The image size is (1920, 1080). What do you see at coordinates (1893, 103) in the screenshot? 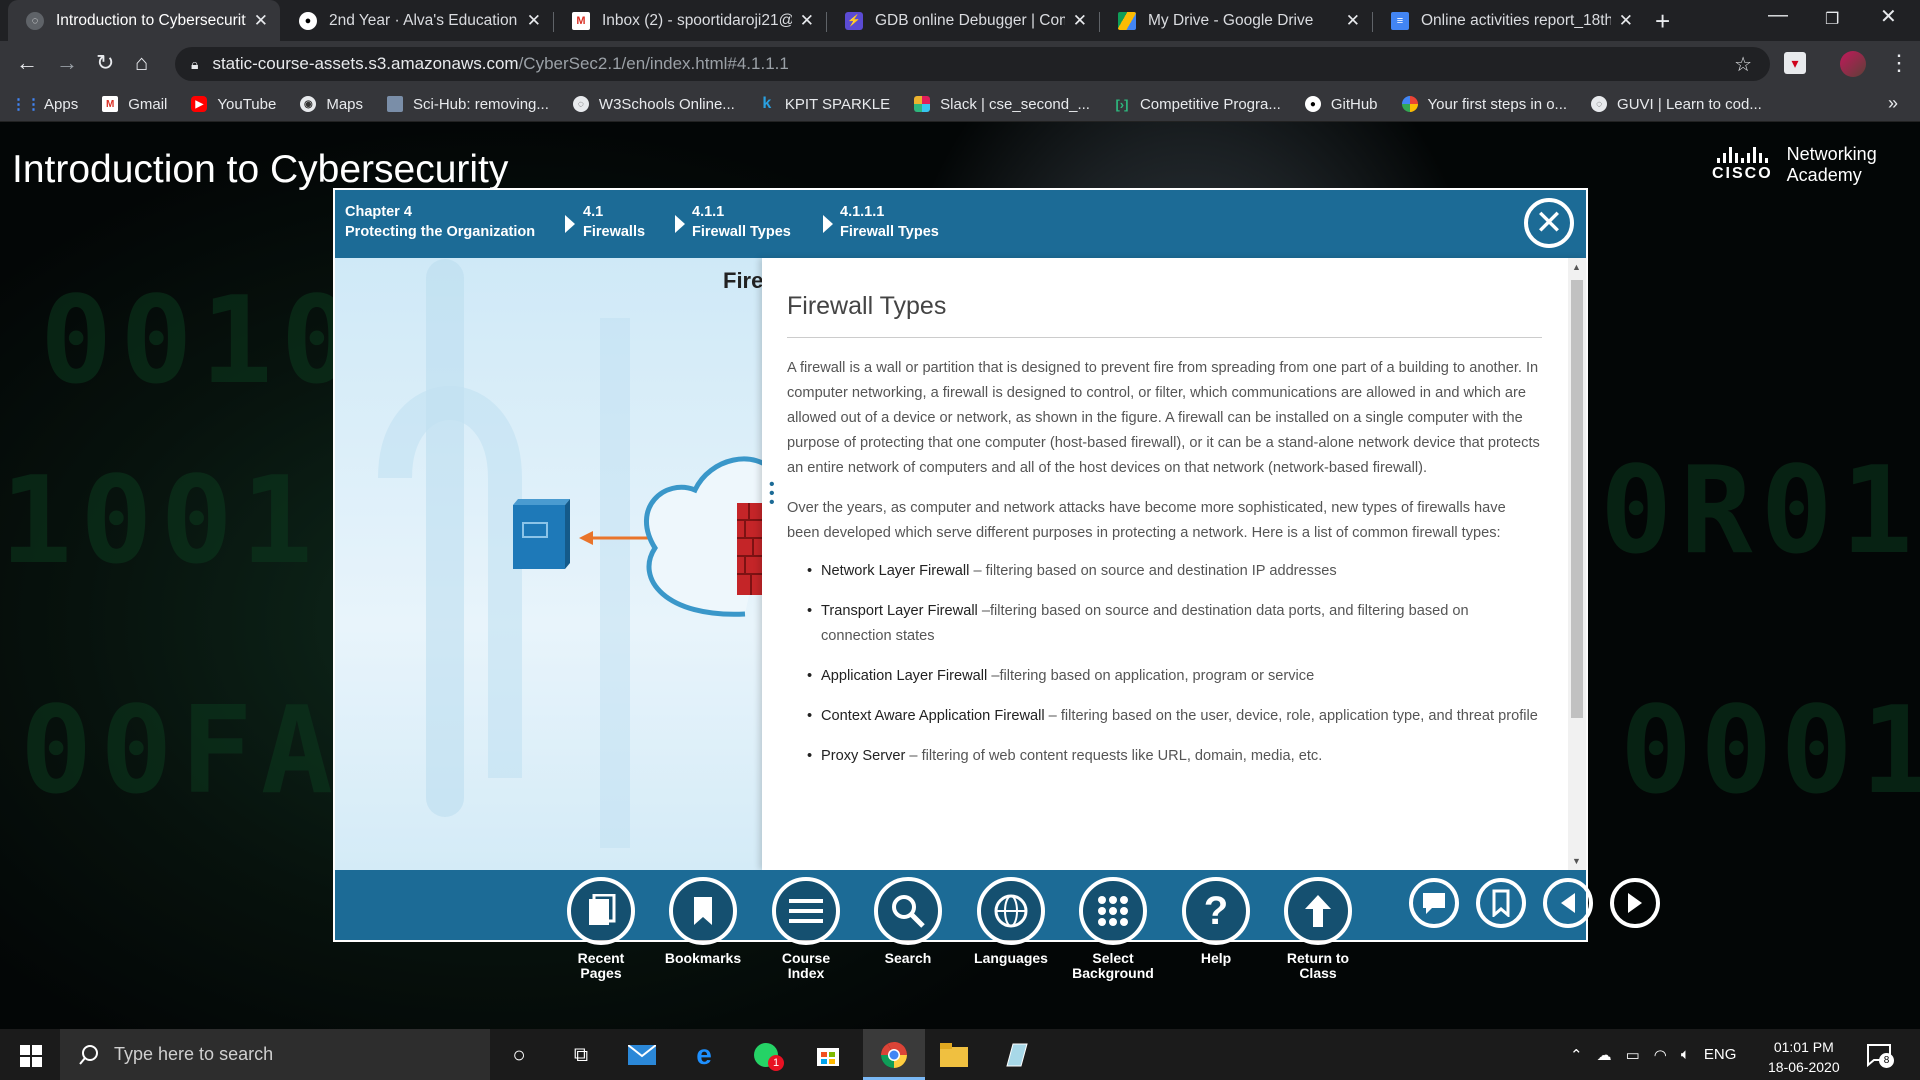
I see `more-bookmarks-icon: »` at bounding box center [1893, 103].